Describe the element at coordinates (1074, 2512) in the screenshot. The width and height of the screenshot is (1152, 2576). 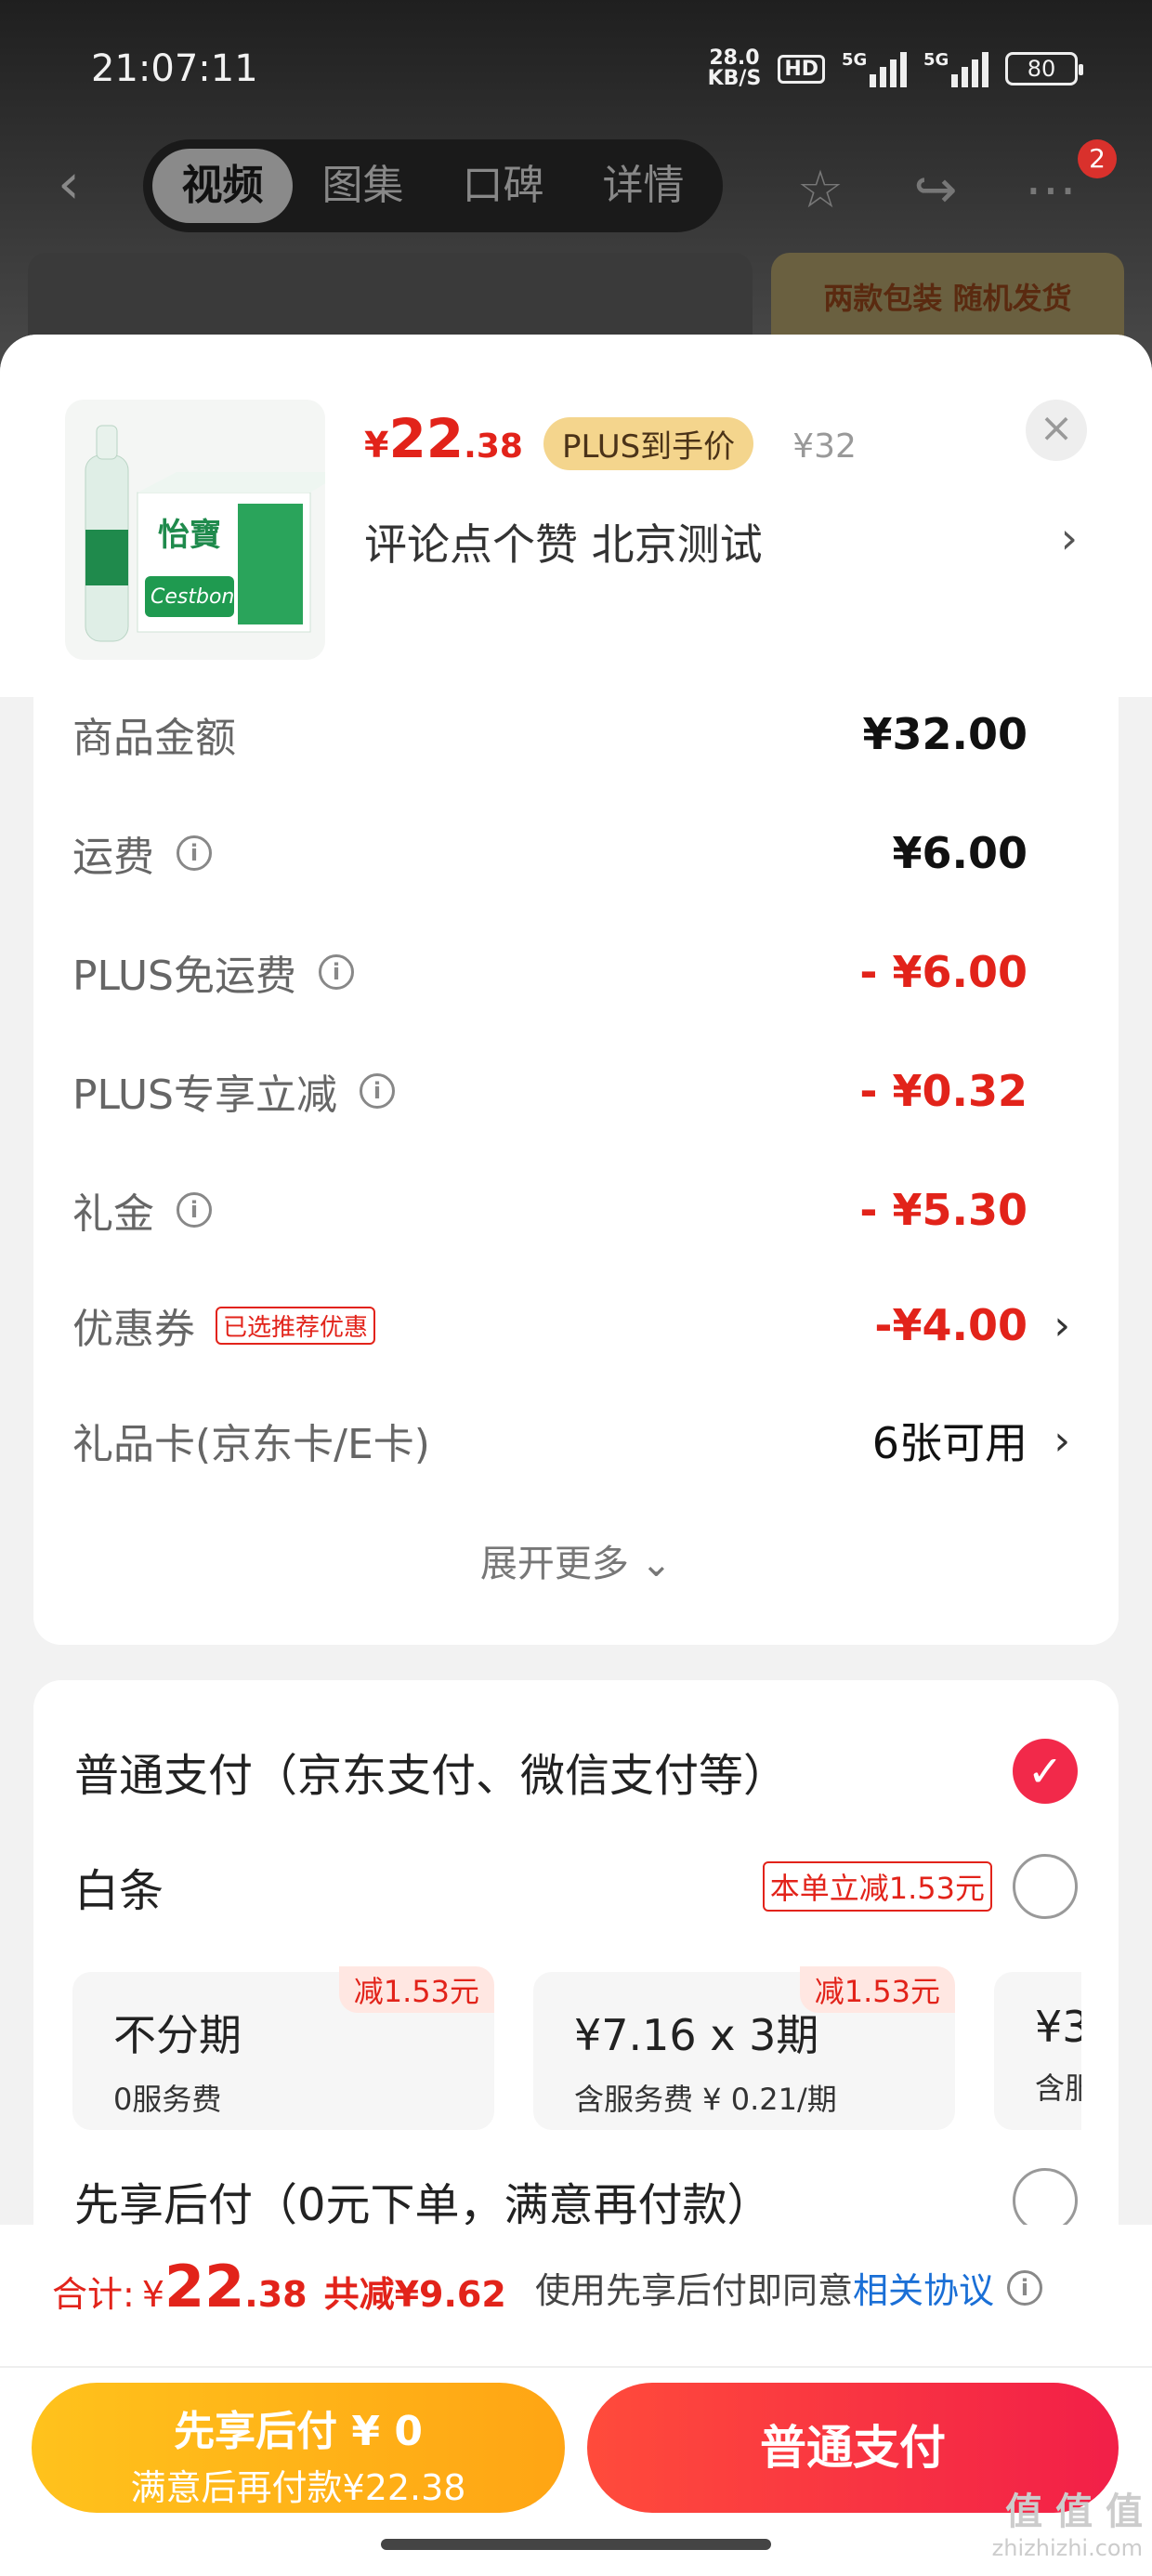
I see `watermark-logo: 值 值 值` at that location.